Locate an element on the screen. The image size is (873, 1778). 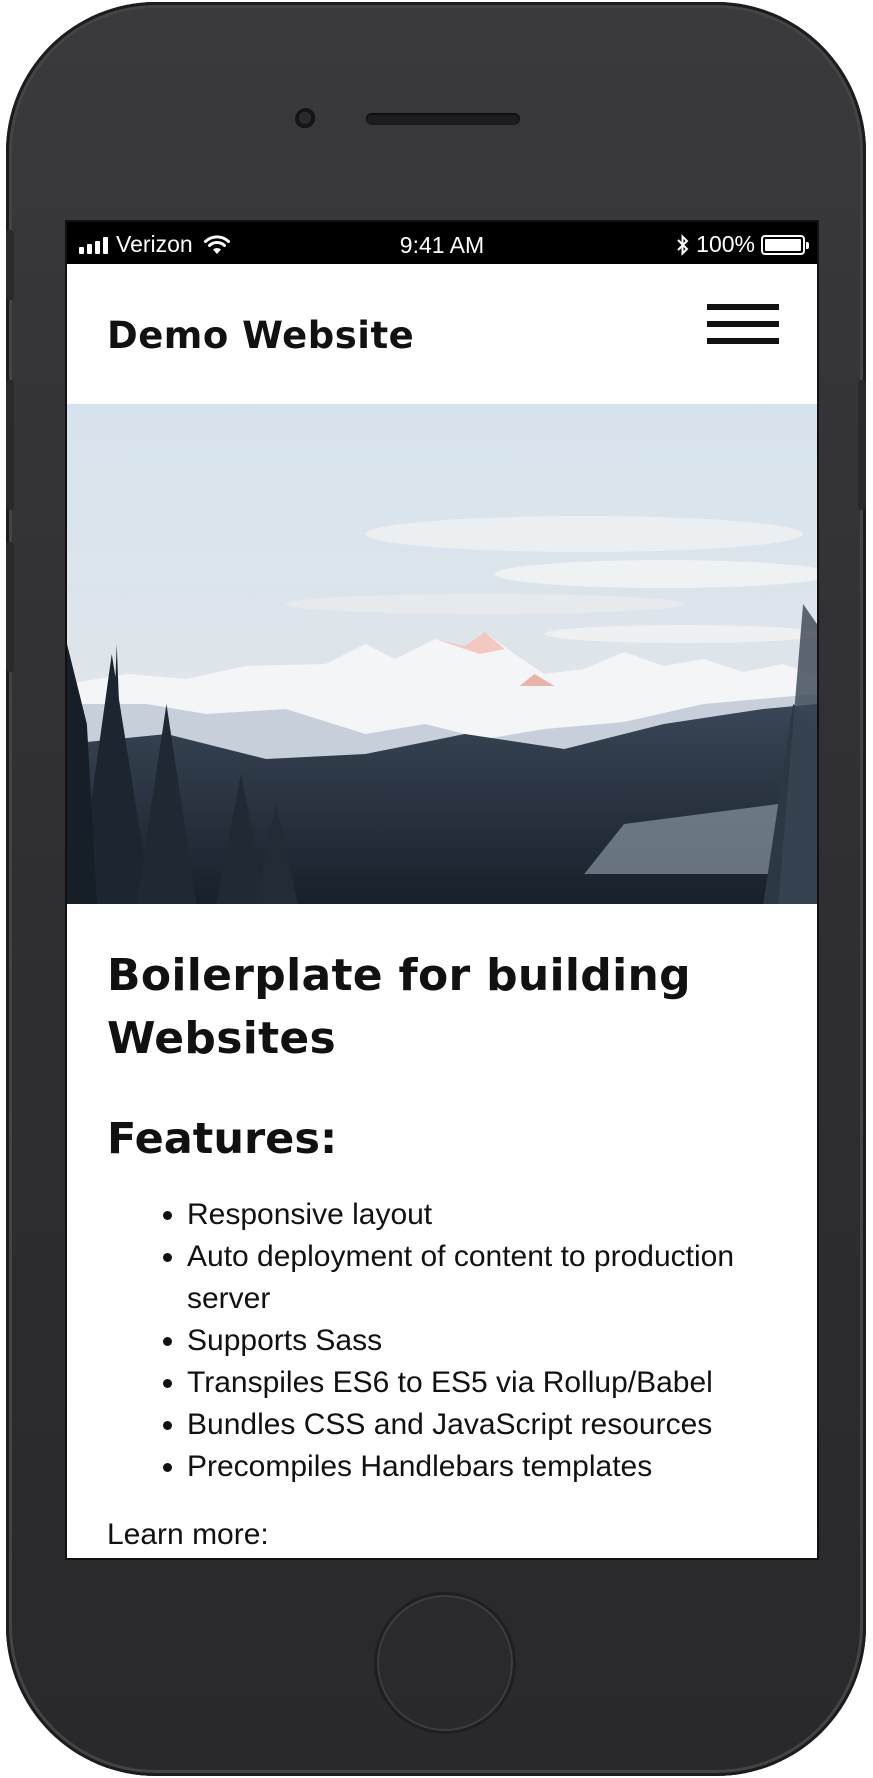
learn-more-text: Learn more: is located at coordinates (188, 1534).